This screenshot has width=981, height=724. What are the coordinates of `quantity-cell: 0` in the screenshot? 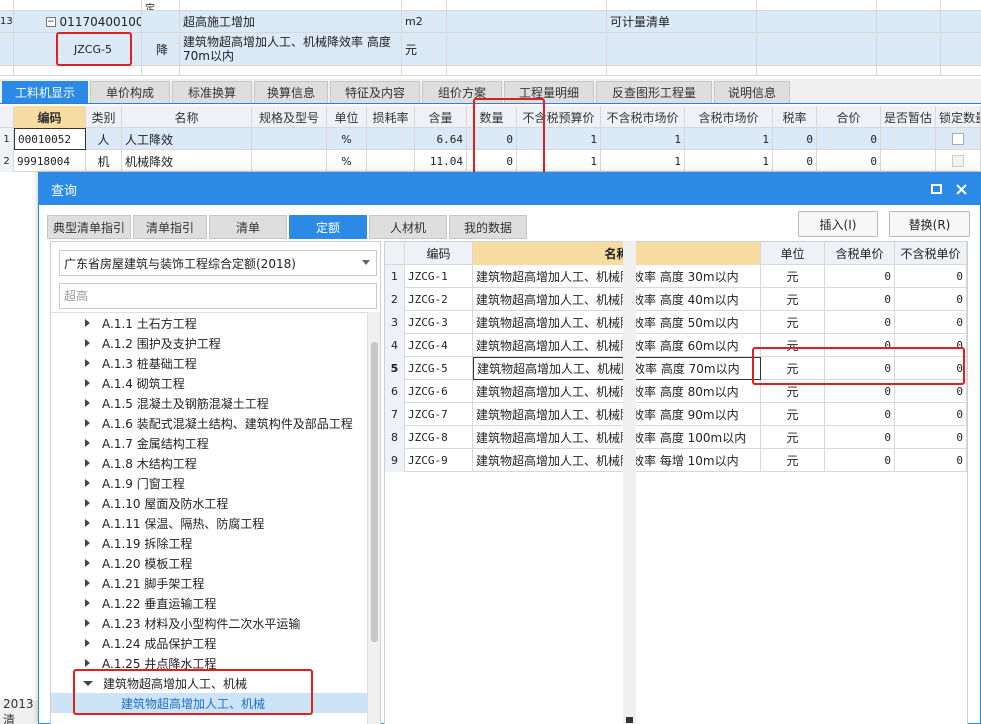 It's located at (492, 139).